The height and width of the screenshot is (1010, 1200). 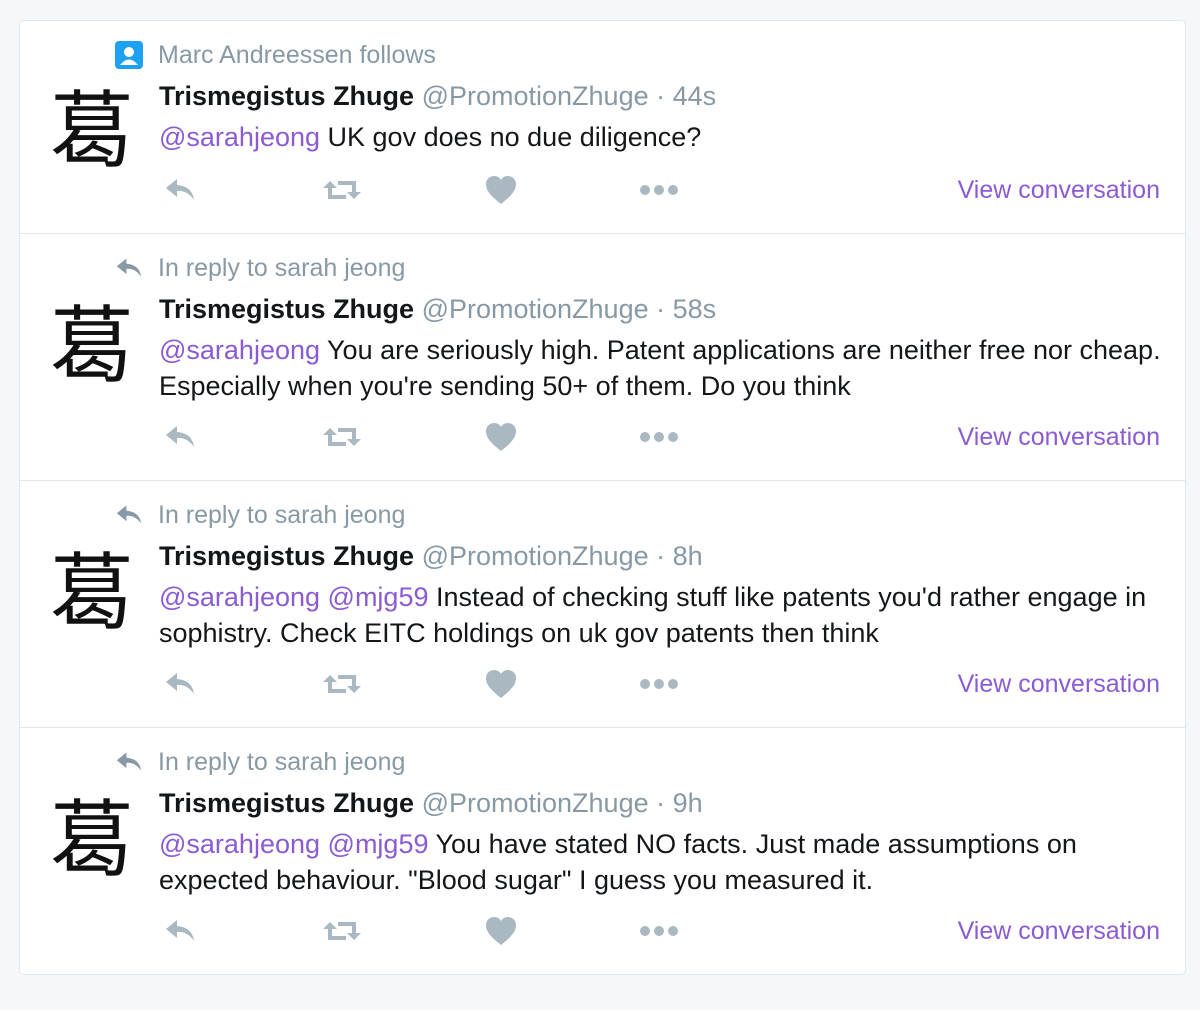 I want to click on tweet-timestamp: 9h, so click(x=688, y=803).